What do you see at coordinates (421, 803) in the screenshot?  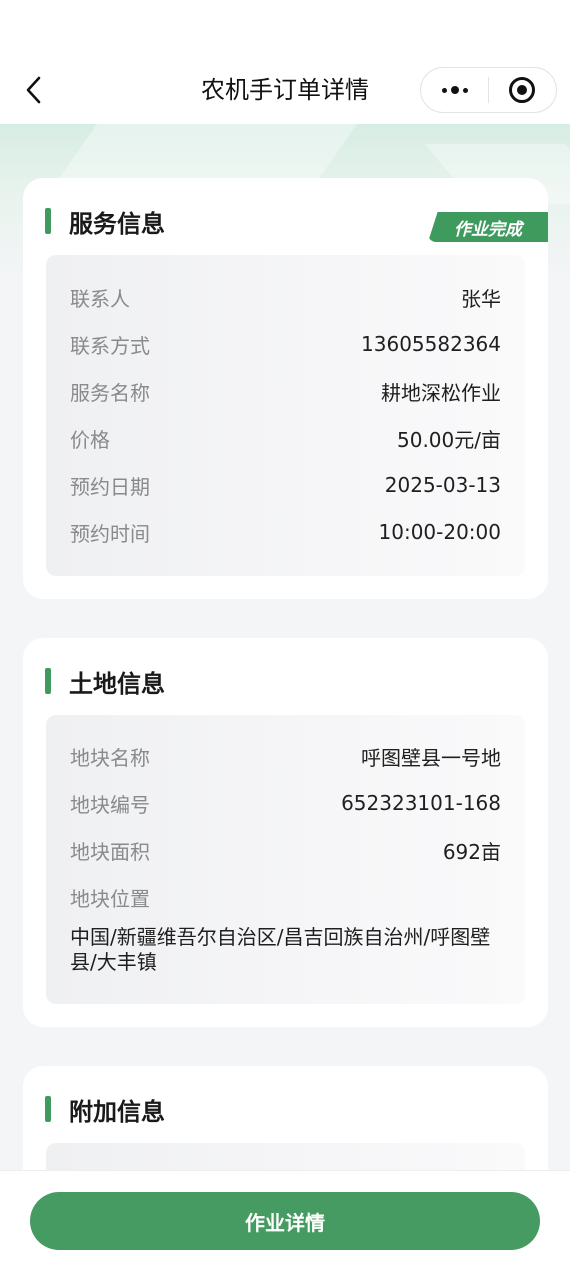 I see `row-value: 652323101-168` at bounding box center [421, 803].